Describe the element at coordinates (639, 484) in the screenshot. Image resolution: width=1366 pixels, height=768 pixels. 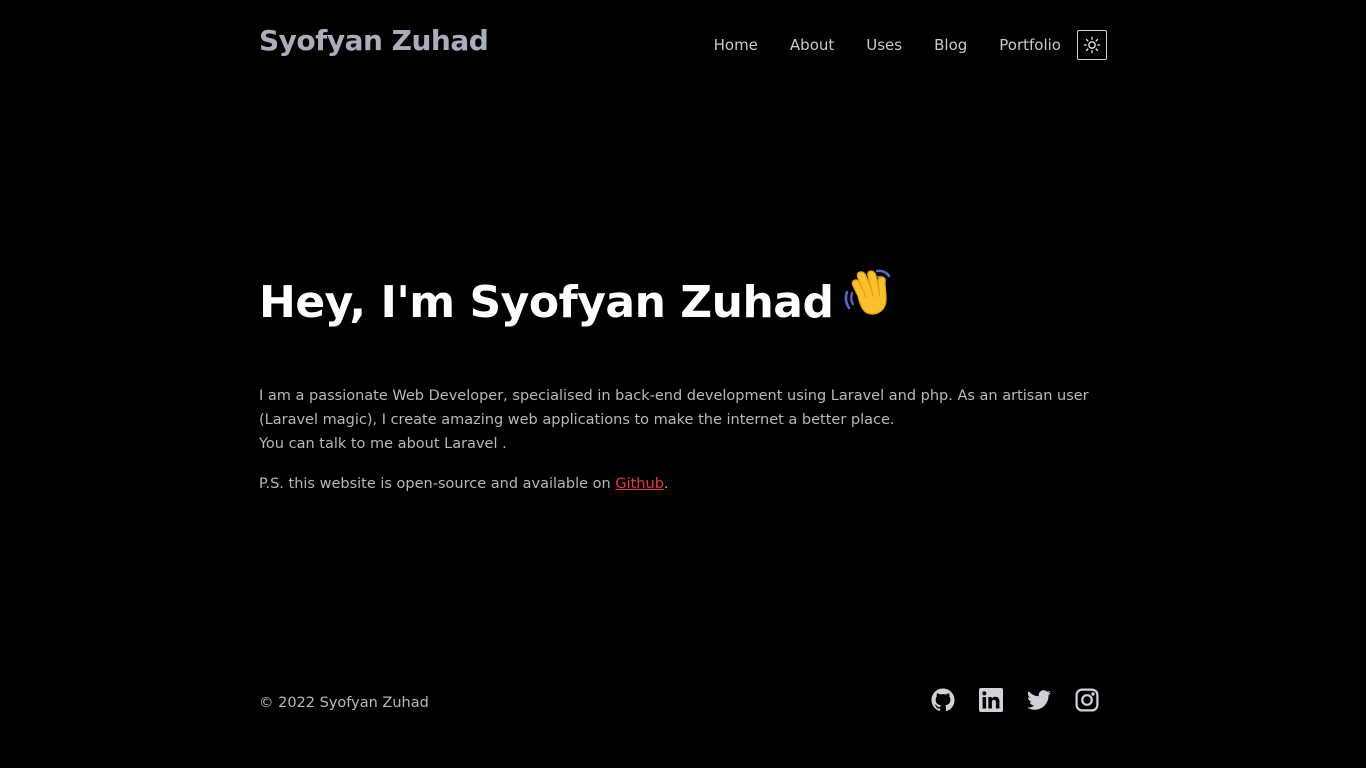
I see `github-link: Github` at that location.